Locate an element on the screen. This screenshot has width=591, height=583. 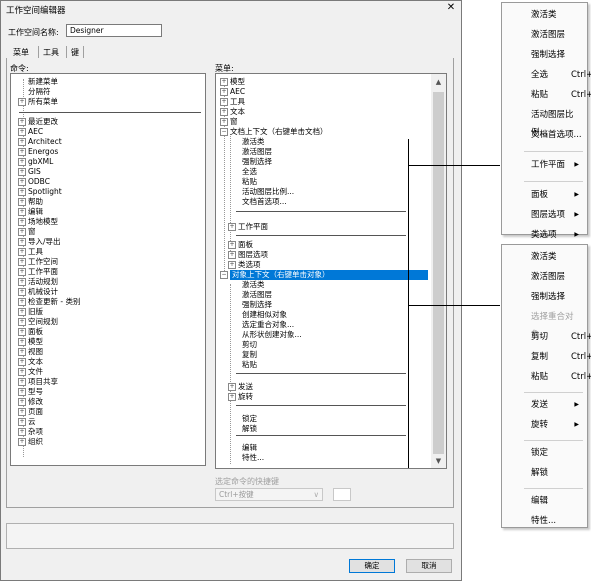
scroll-up-icon: ▲ is located at coordinates (438, 82).